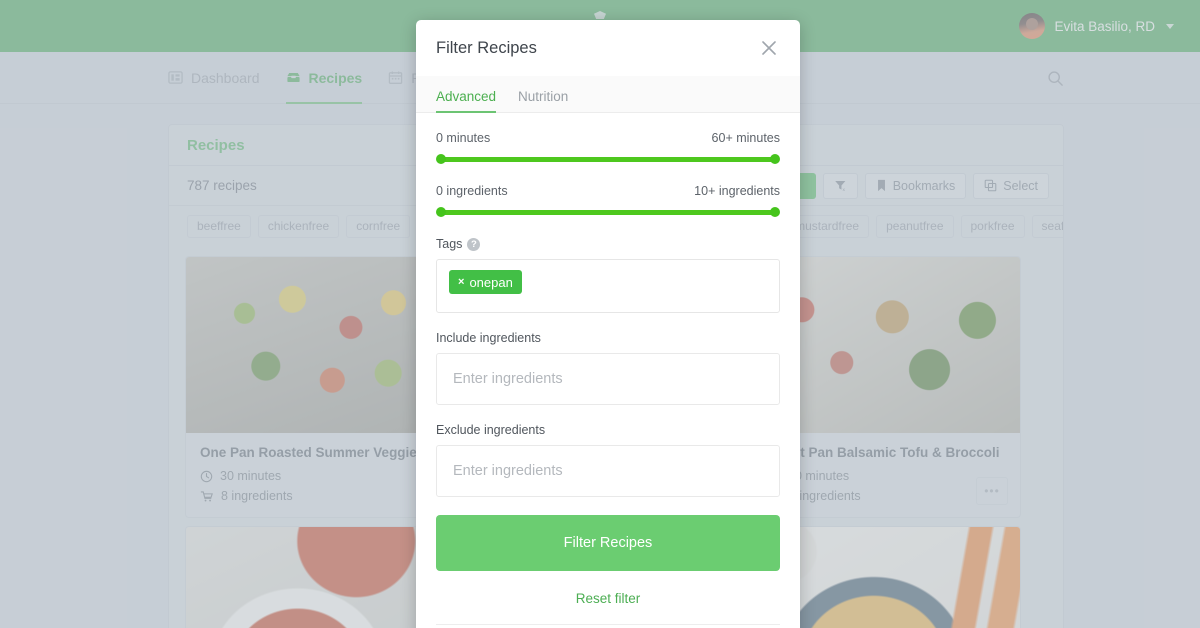 The width and height of the screenshot is (1200, 628). Describe the element at coordinates (608, 147) in the screenshot. I see `time-range-filter: 0 minutes 60+ minutes` at that location.